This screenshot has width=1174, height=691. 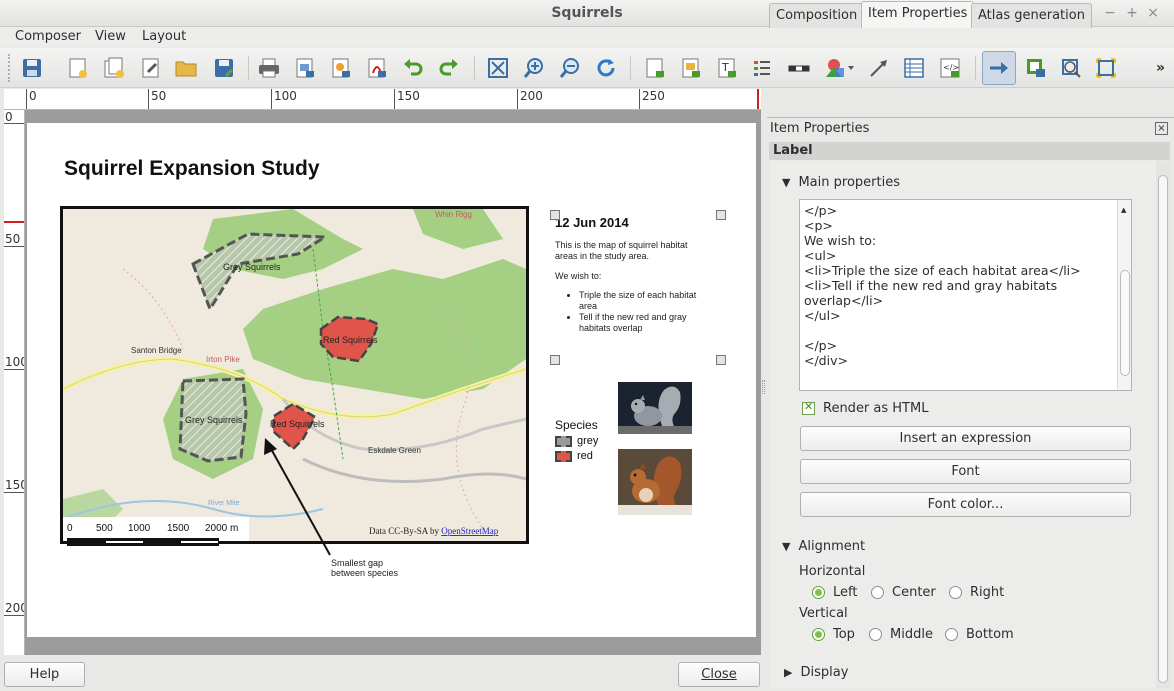 I want to click on composer-manager-icon, so click(x=151, y=68).